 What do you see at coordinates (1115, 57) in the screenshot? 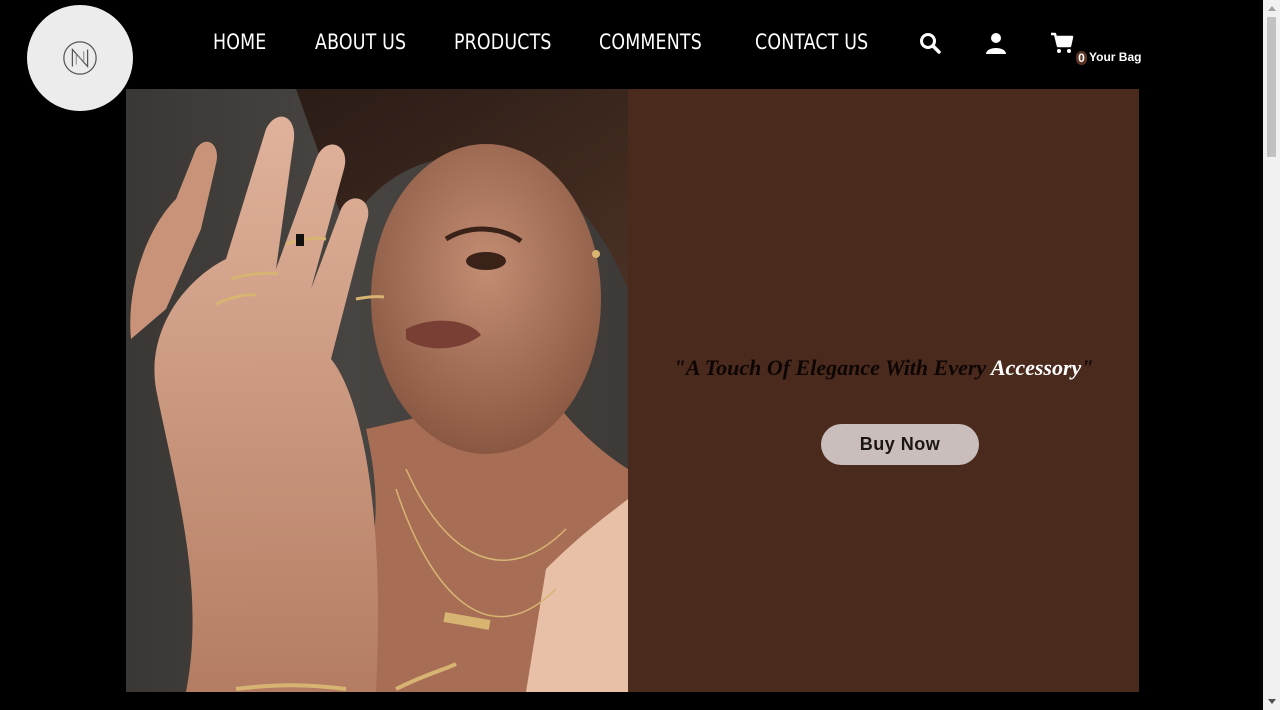
I see `your-bag-link: Your Bag` at bounding box center [1115, 57].